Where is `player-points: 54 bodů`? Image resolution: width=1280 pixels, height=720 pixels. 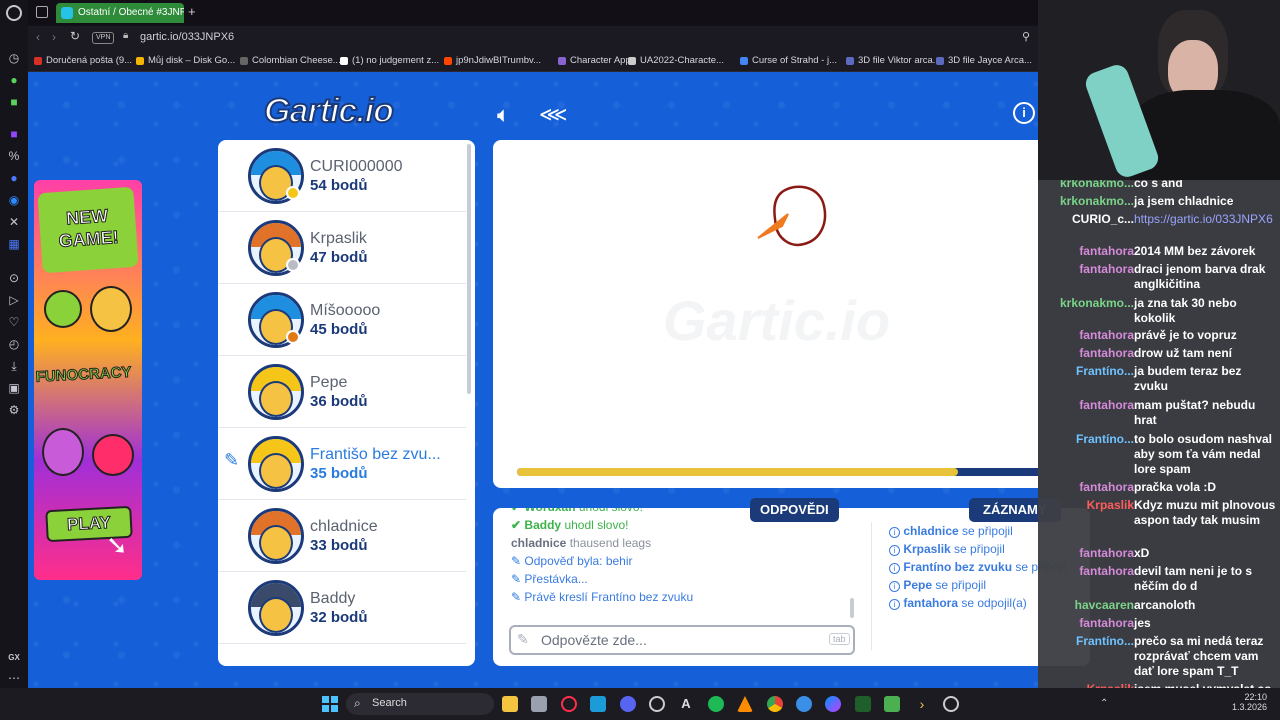 player-points: 54 bodů is located at coordinates (339, 185).